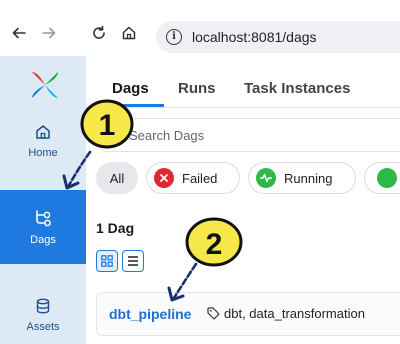  I want to click on grid-icon, so click(107, 261).